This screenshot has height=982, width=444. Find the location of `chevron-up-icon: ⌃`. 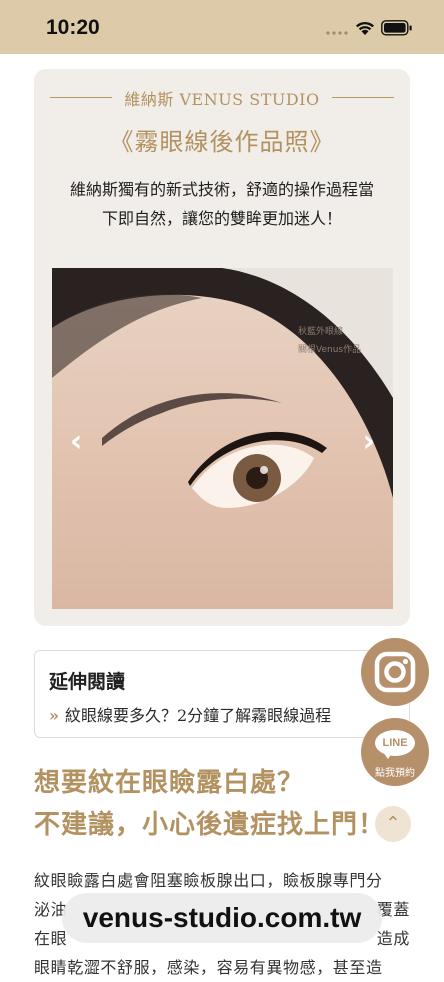

chevron-up-icon: ⌃ is located at coordinates (393, 823).